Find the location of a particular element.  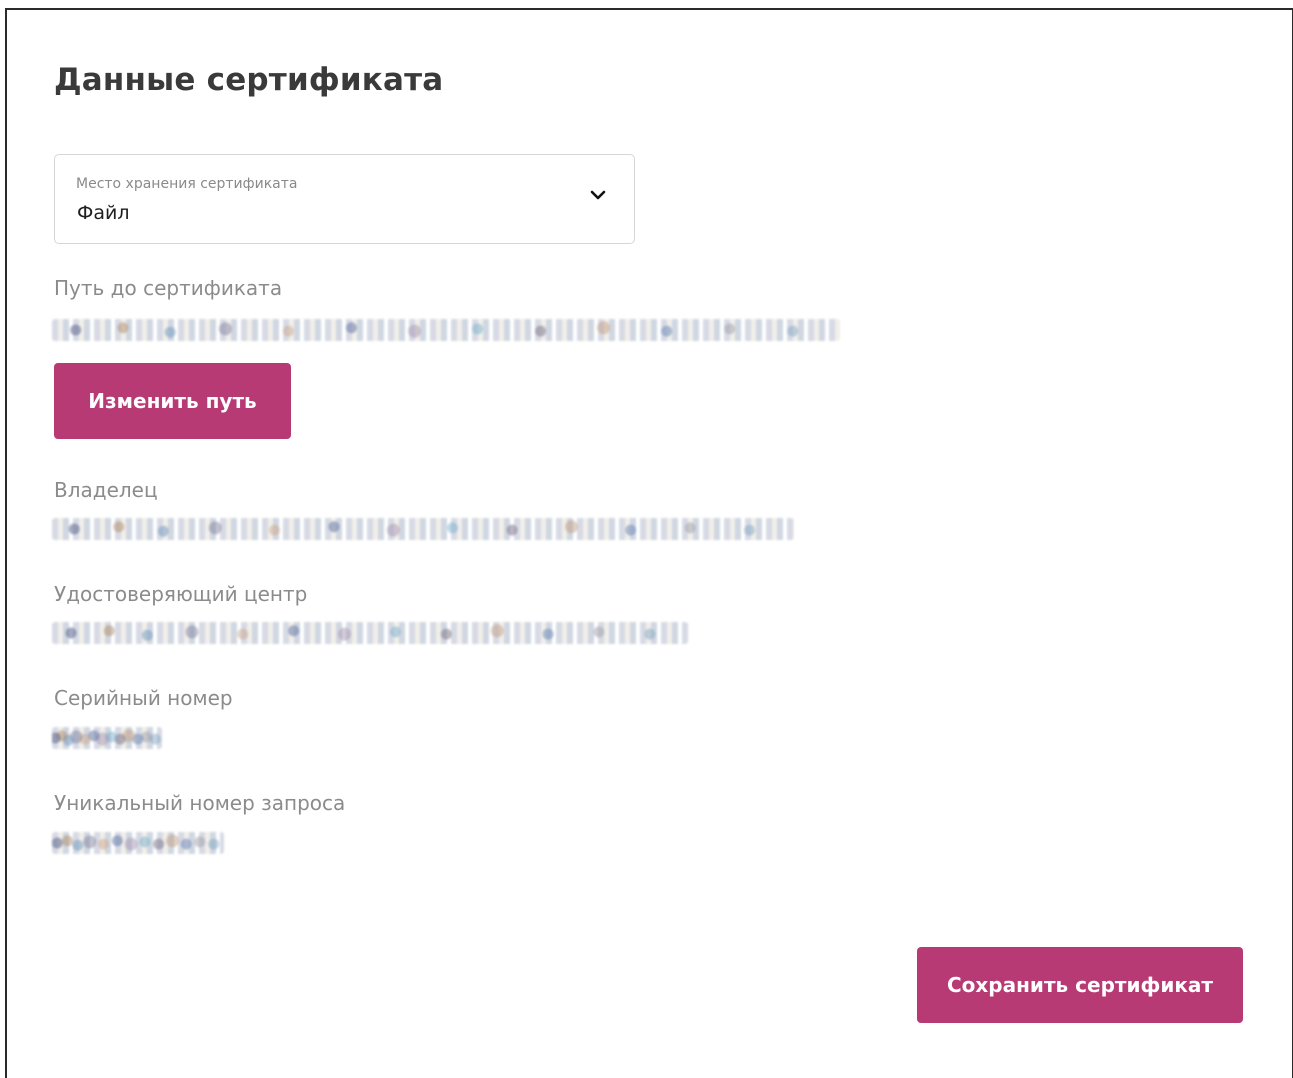

chevron-down-icon is located at coordinates (598, 195).